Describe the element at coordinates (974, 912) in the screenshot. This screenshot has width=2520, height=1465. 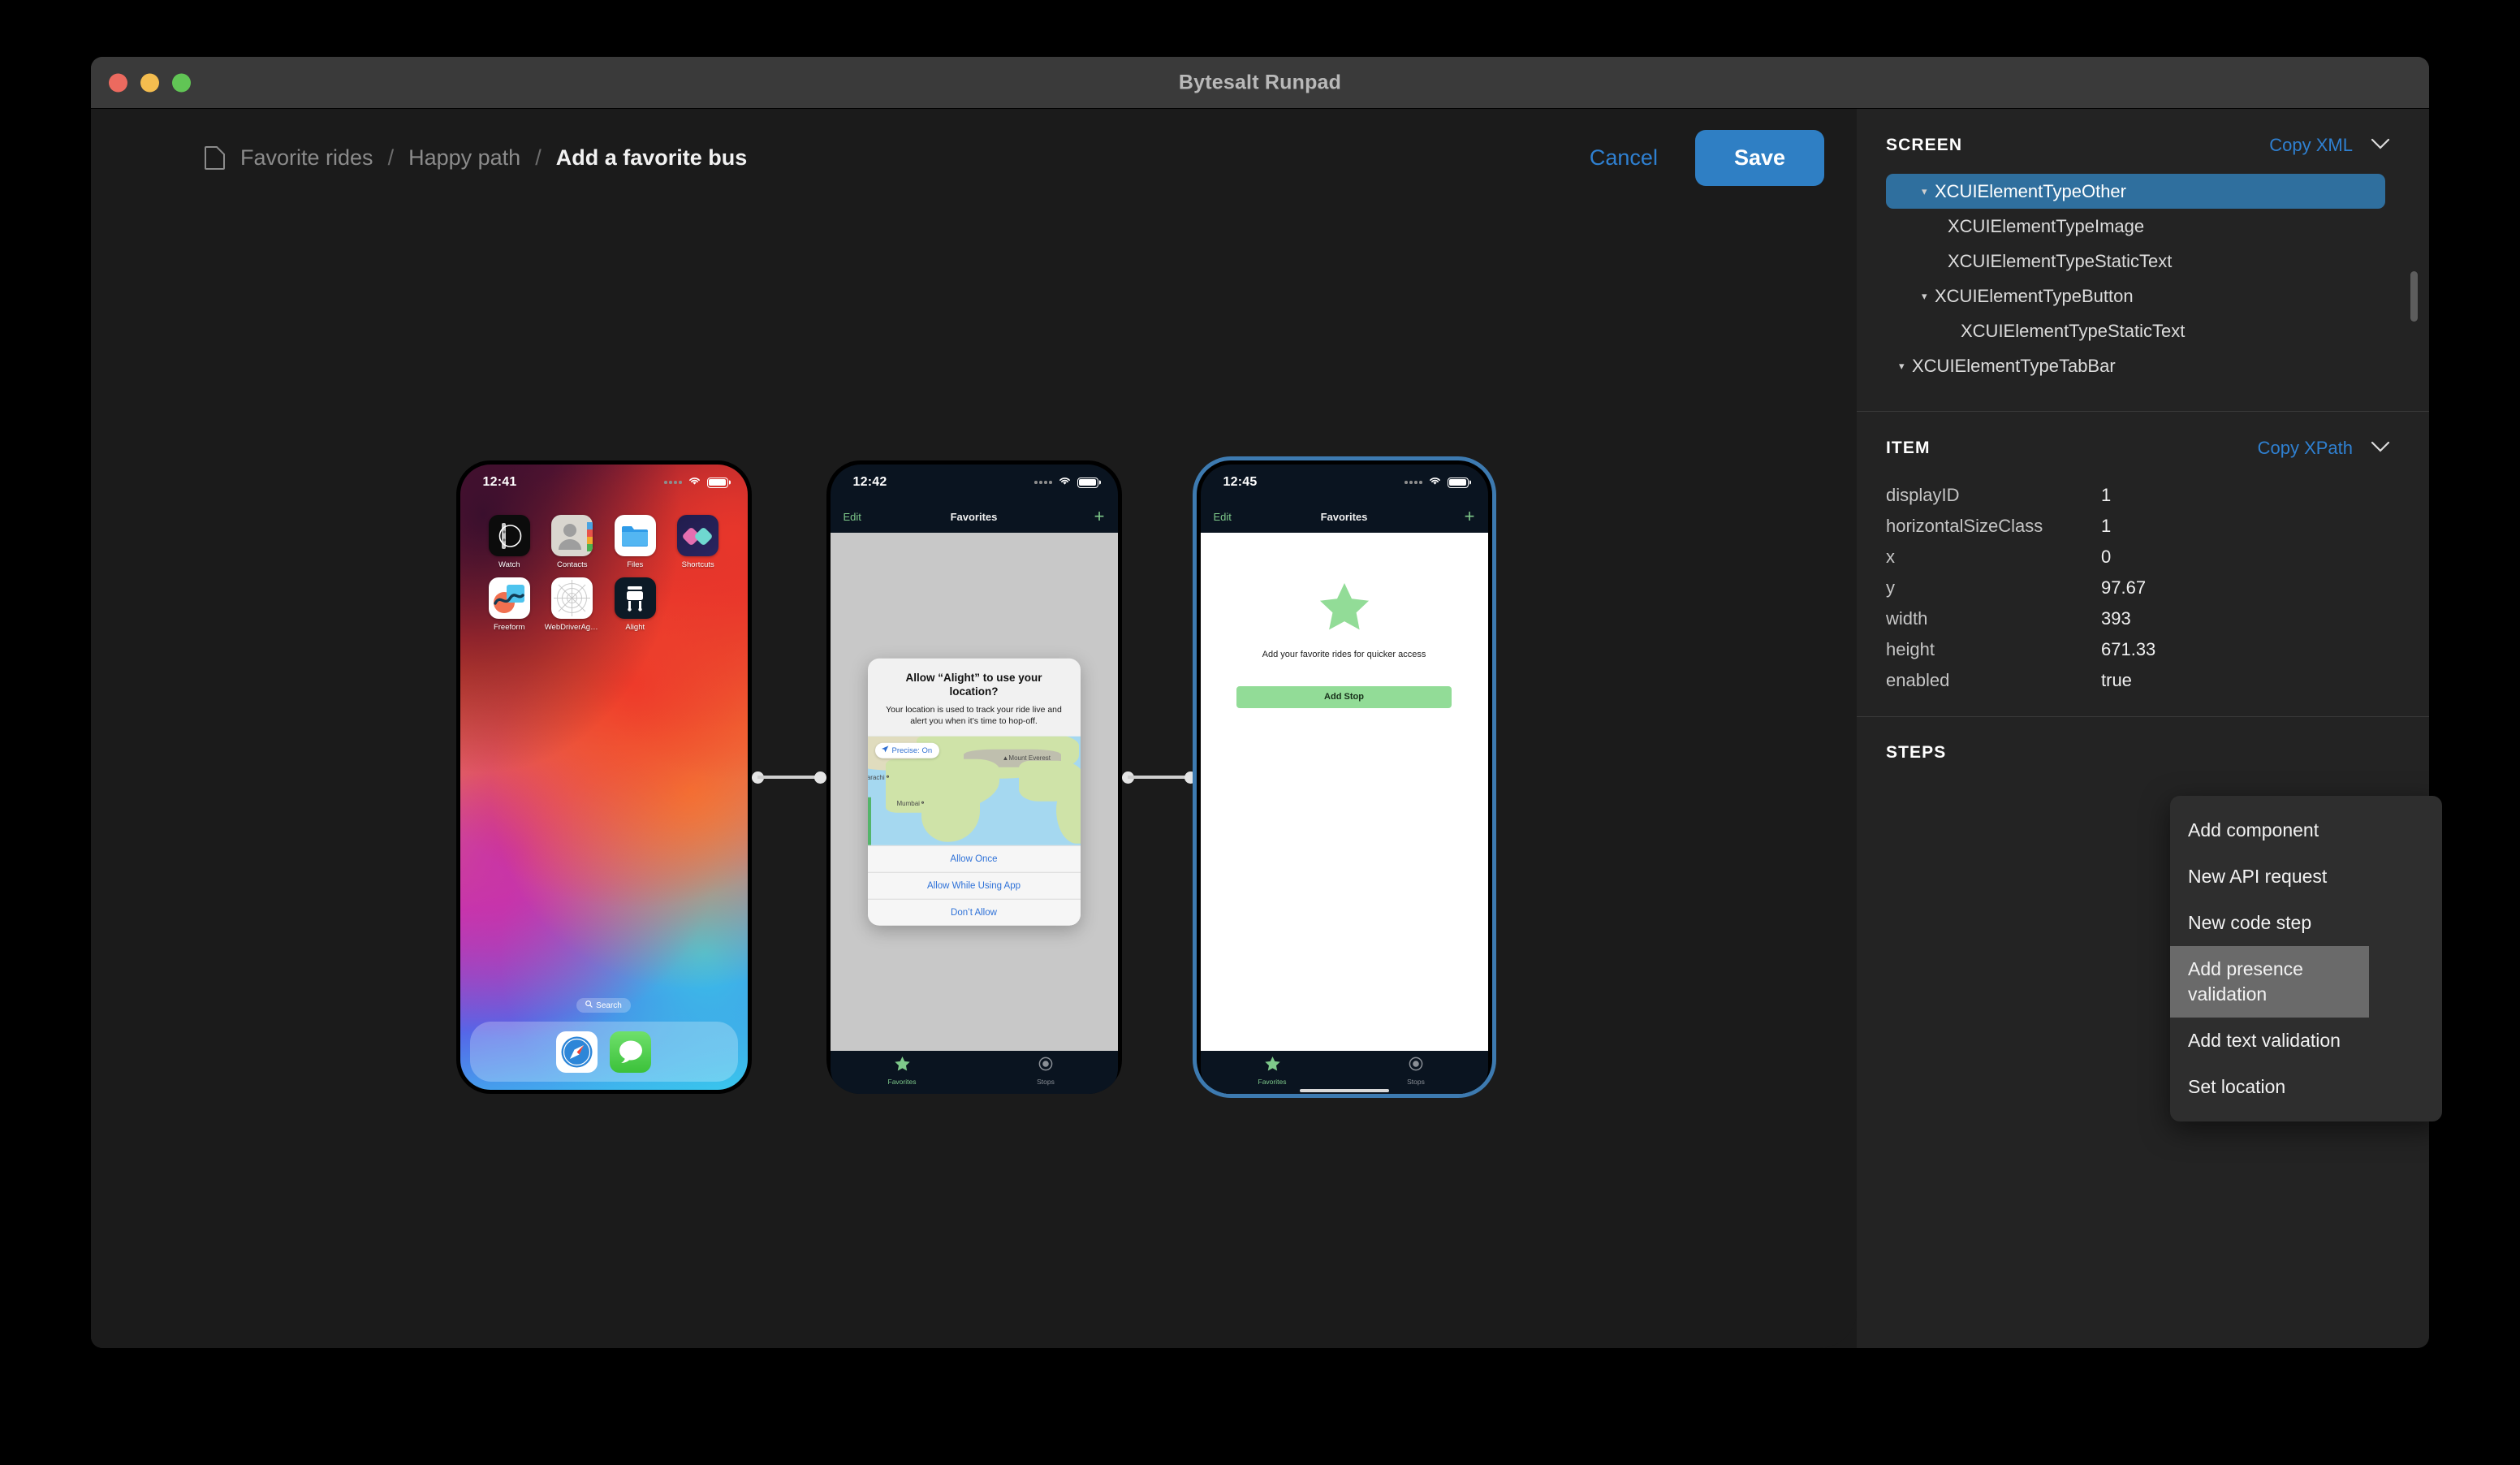
I see `dont-allow-button: Don’t Allow` at that location.